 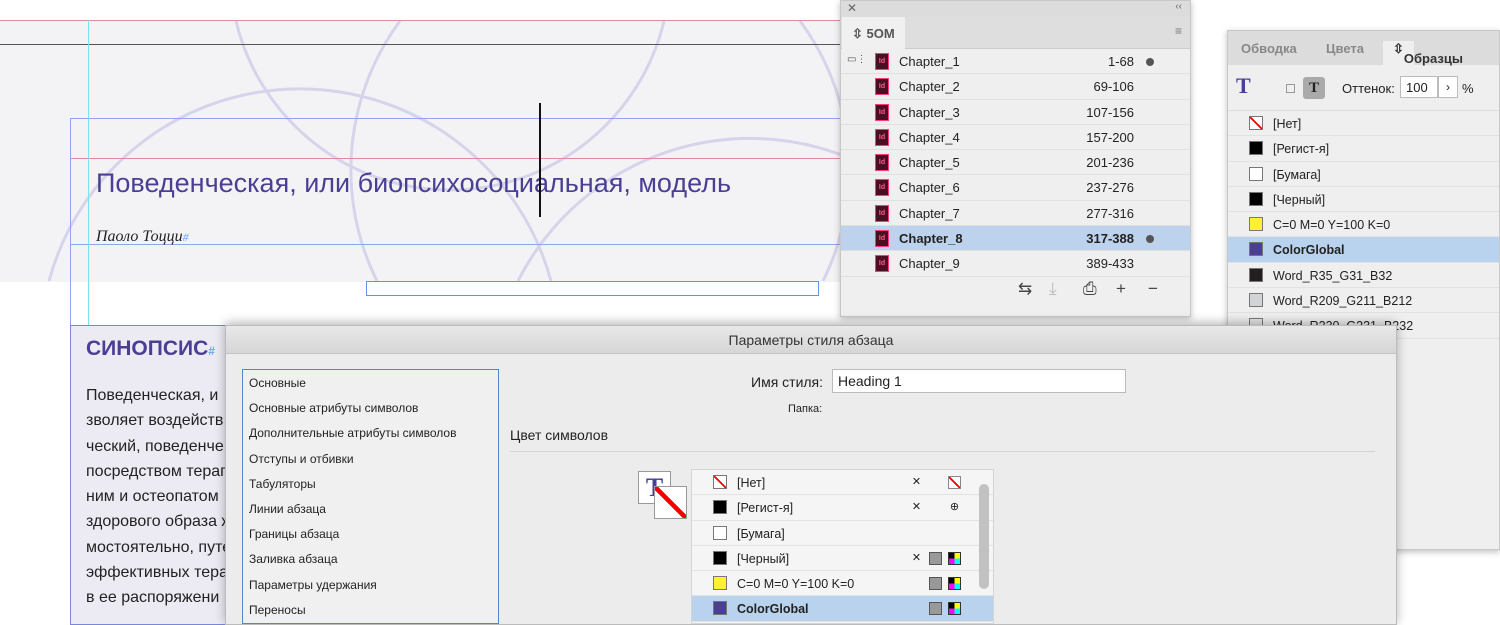 What do you see at coordinates (370, 432) in the screenshot?
I see `category-item: Дополнительные атрибуты символов` at bounding box center [370, 432].